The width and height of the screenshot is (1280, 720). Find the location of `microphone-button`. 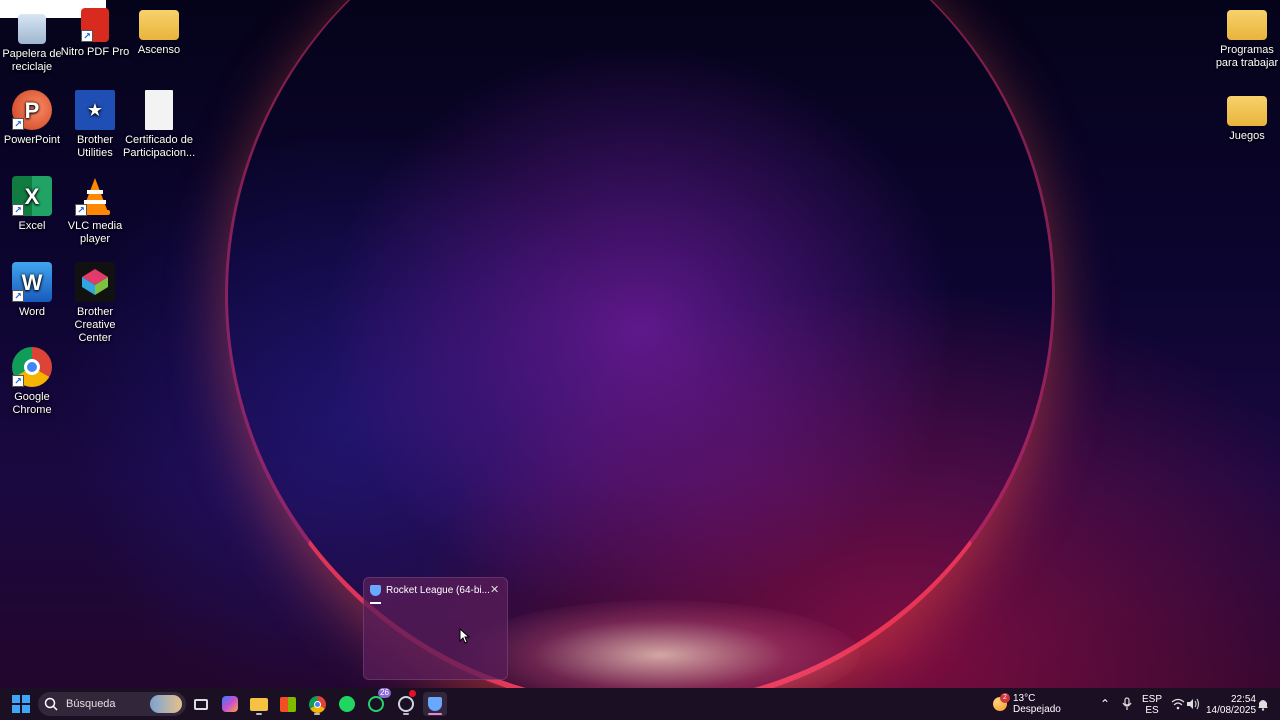

microphone-button is located at coordinates (1127, 704).